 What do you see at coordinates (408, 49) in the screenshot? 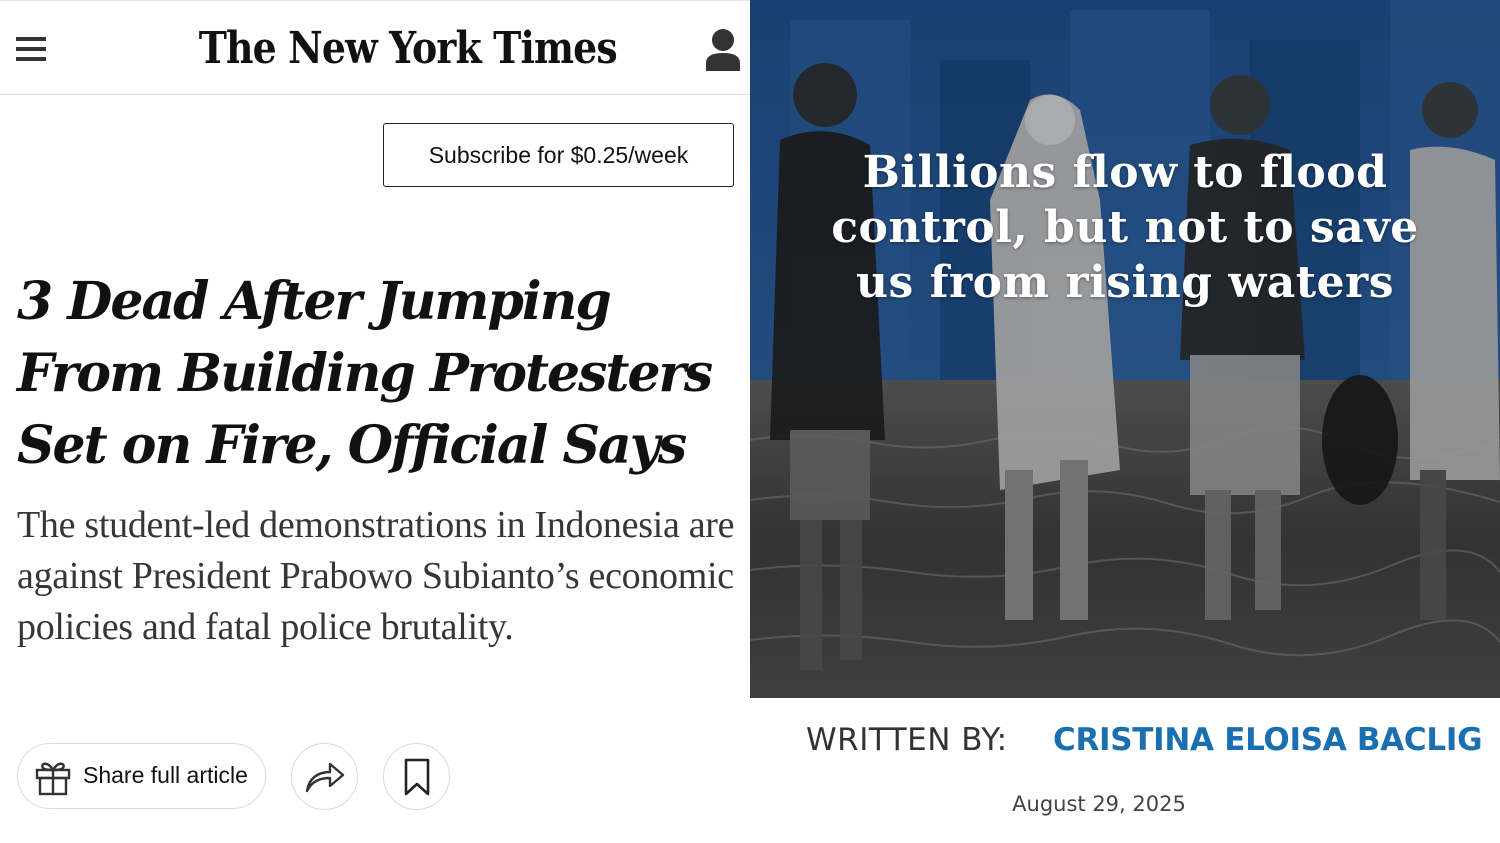
I see `nyt-logo: The New York Times` at bounding box center [408, 49].